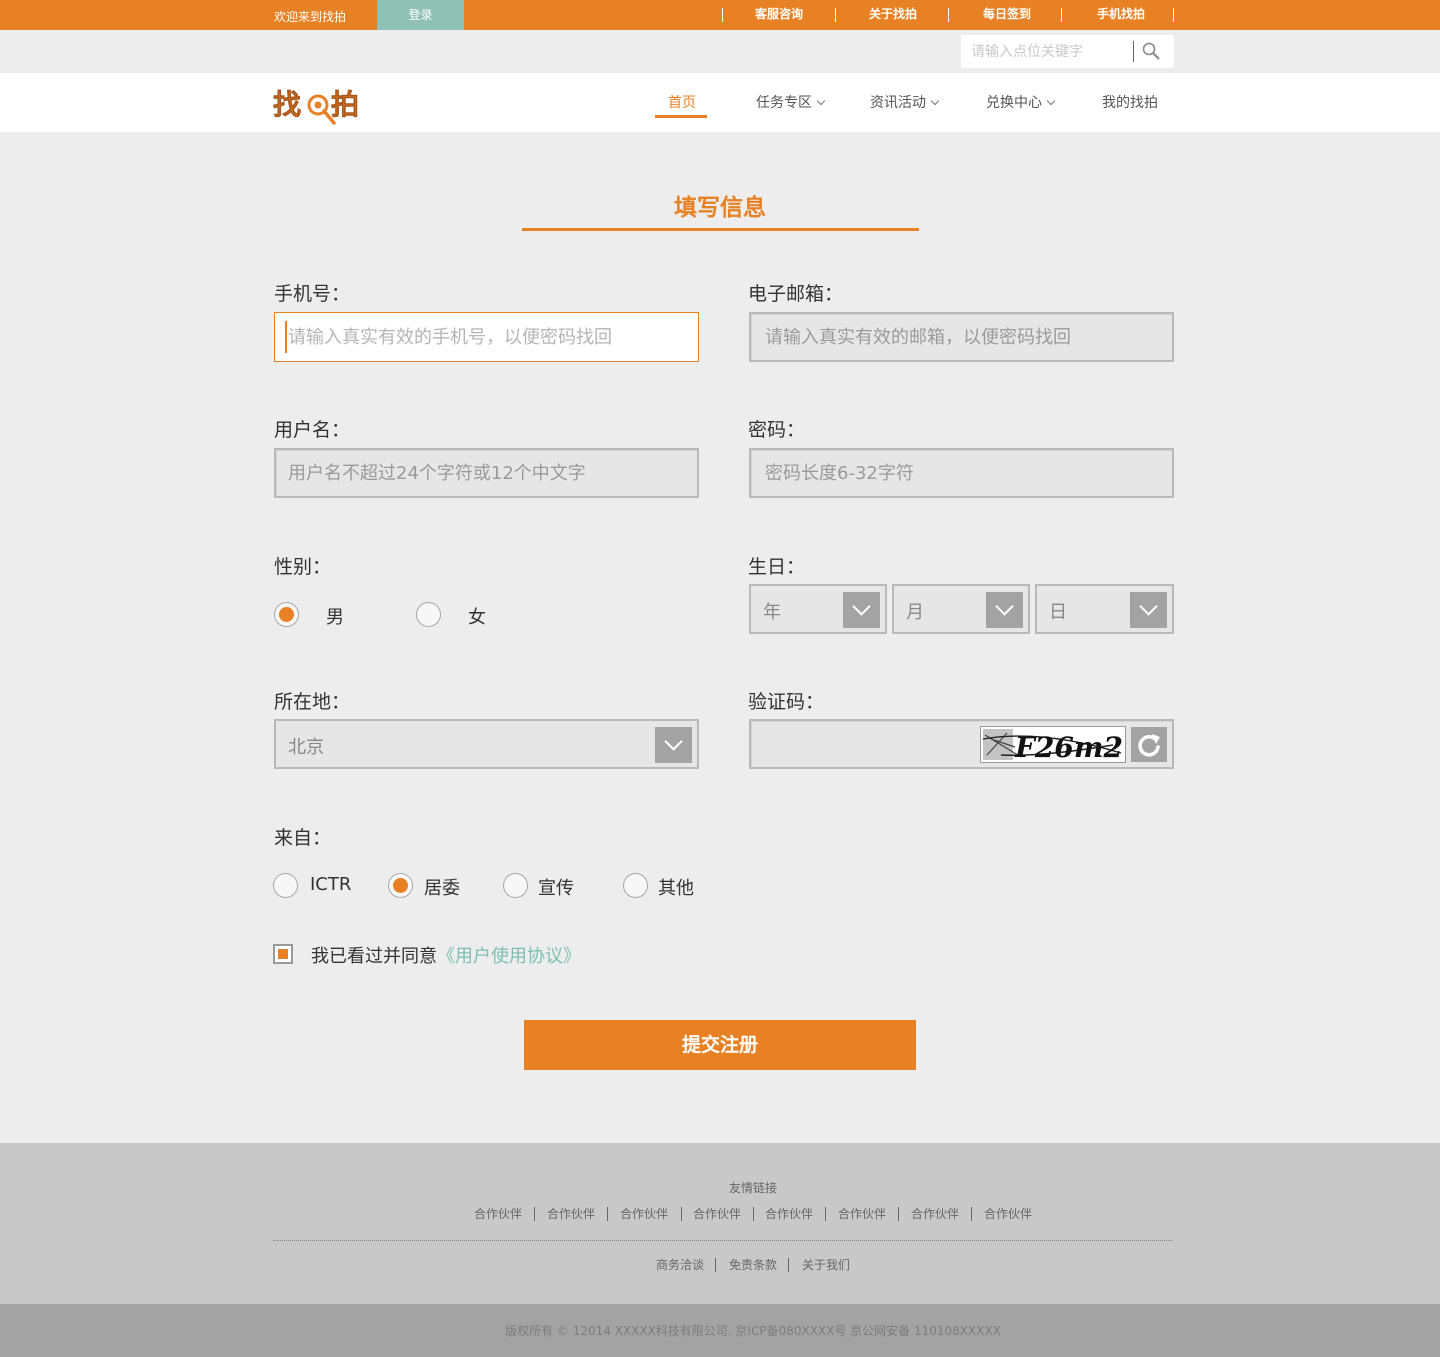 This screenshot has width=1440, height=1357. What do you see at coordinates (682, 102) in the screenshot?
I see `nav-home: 首页` at bounding box center [682, 102].